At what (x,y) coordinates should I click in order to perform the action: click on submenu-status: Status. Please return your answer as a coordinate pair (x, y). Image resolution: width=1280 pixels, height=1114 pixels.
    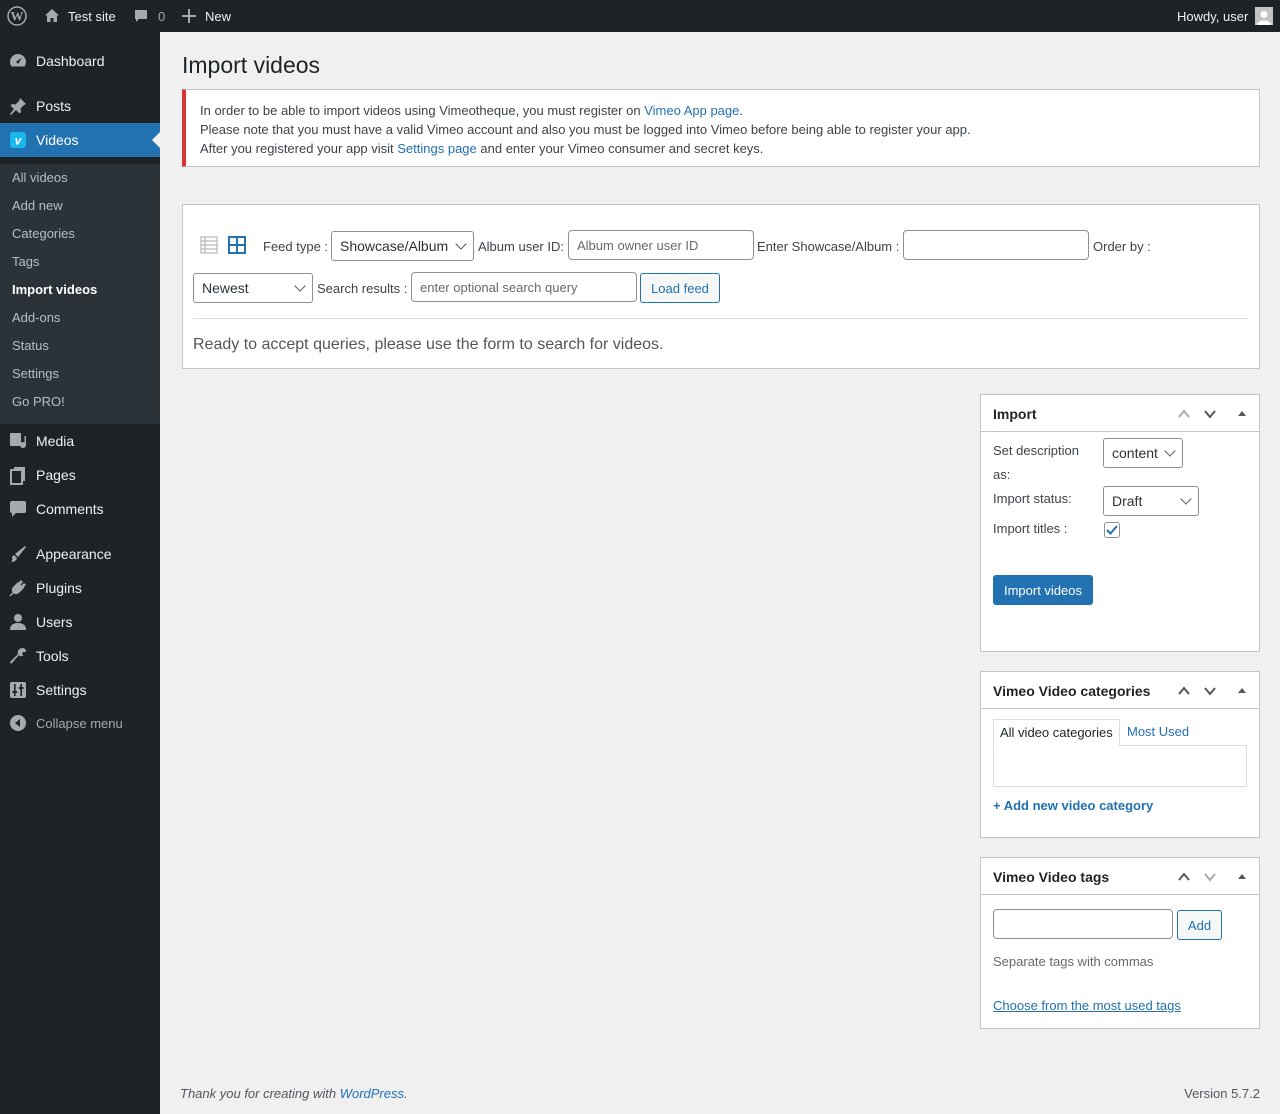
    Looking at the image, I should click on (30, 345).